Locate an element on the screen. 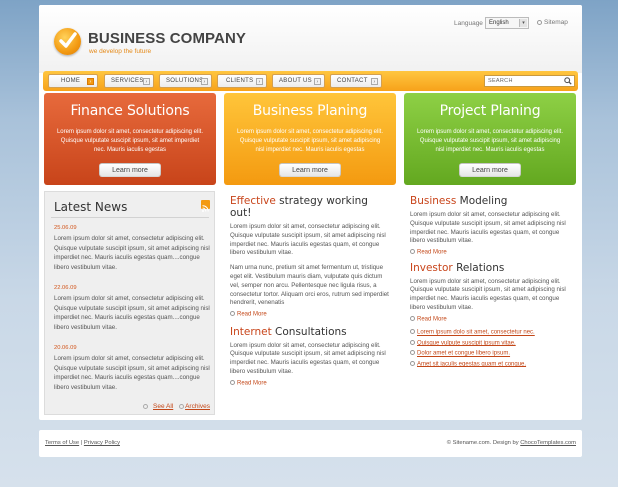 The width and height of the screenshot is (618, 487). list-item: Amet sit iaculis egestas quam et congue. is located at coordinates (490, 366).